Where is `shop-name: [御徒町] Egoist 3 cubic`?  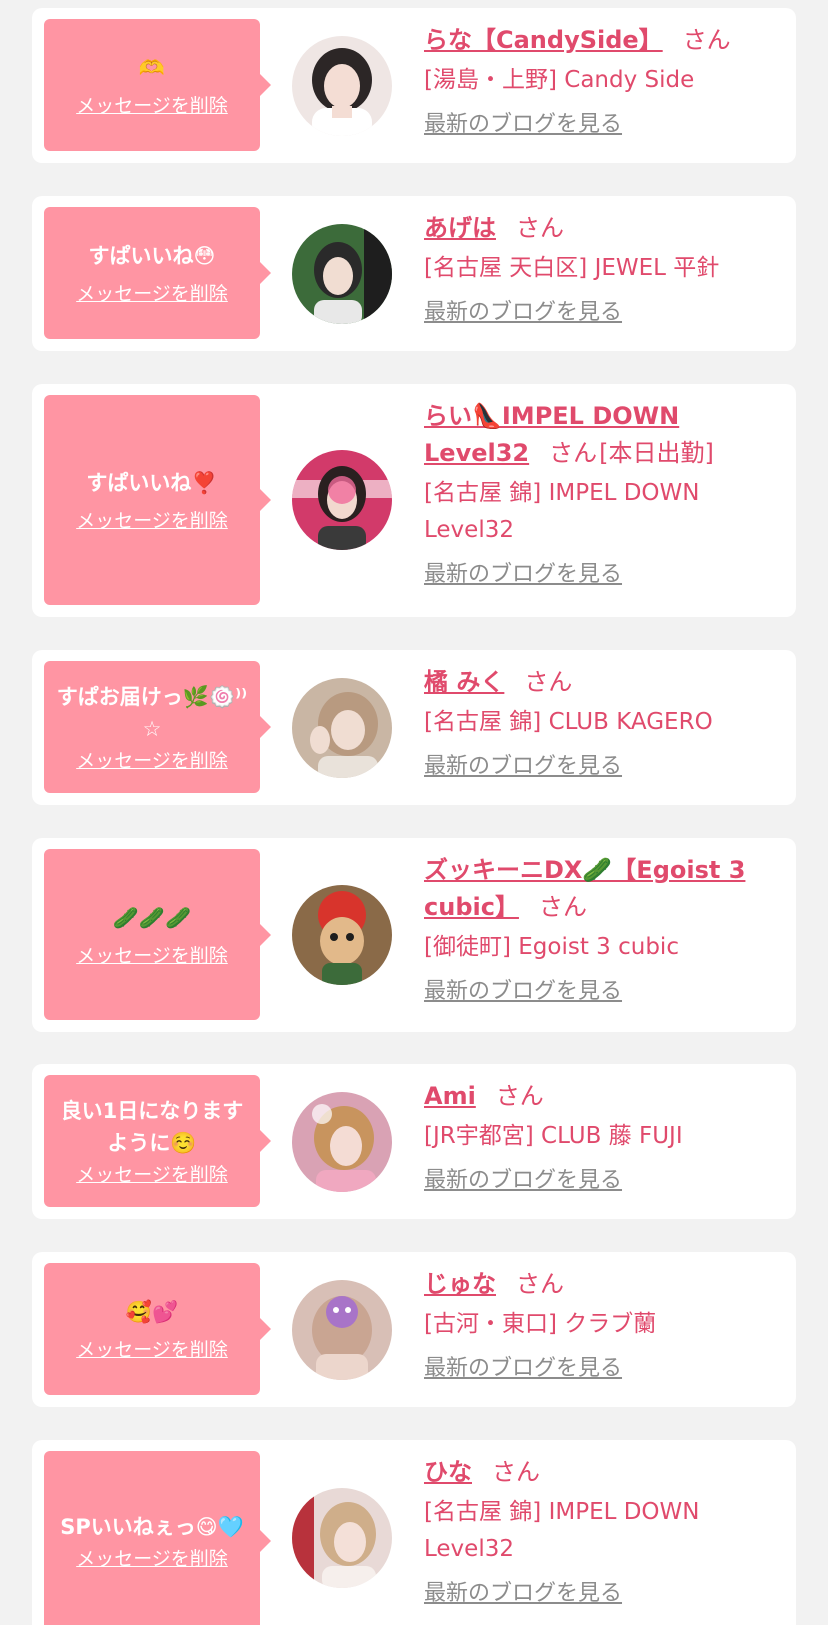 shop-name: [御徒町] Egoist 3 cubic is located at coordinates (551, 947).